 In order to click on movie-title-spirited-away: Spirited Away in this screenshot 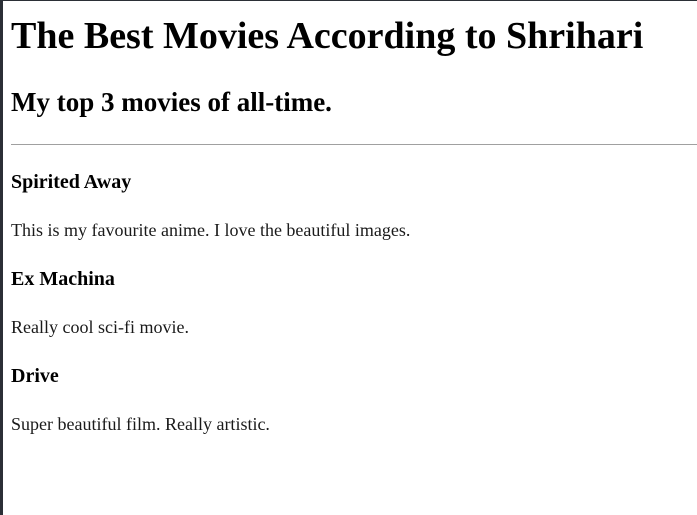, I will do `click(71, 182)`.